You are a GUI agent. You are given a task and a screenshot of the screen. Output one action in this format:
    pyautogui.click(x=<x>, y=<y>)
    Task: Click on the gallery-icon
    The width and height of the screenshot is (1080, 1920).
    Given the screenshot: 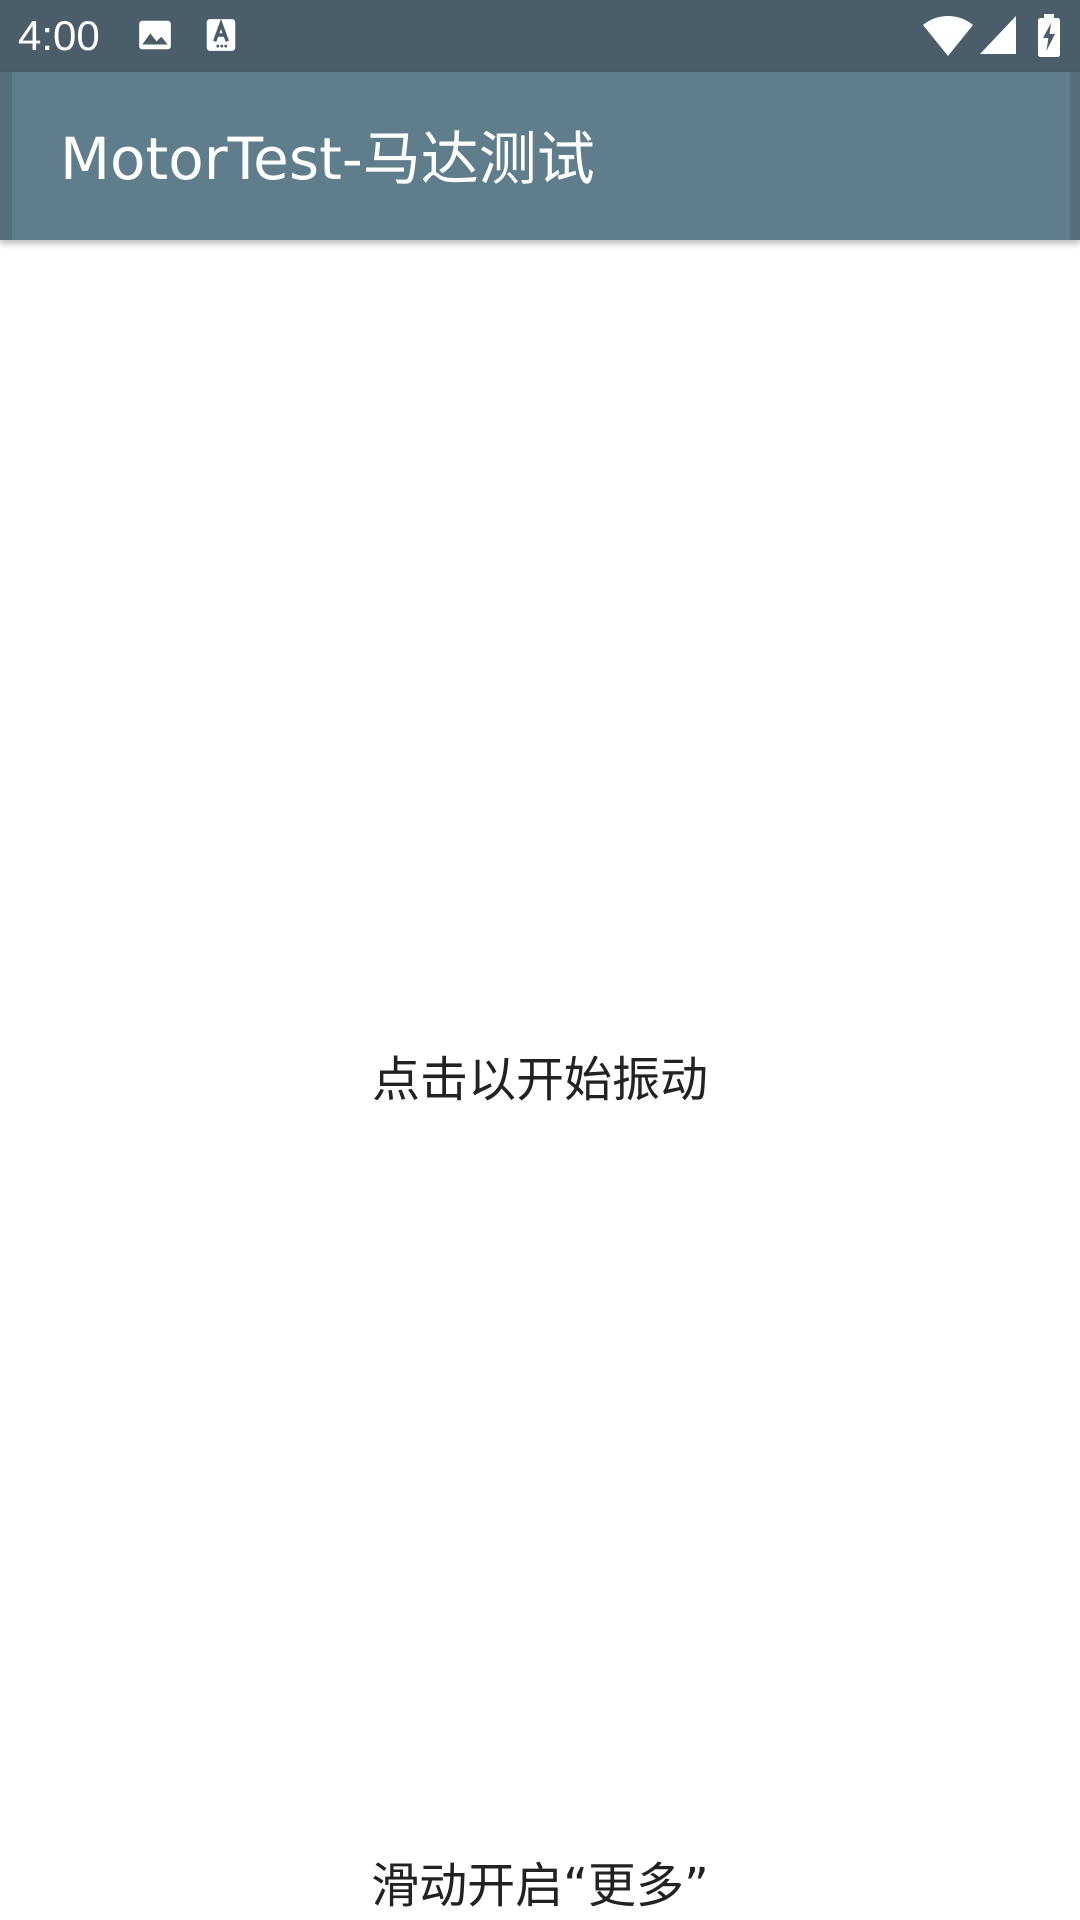 What is the action you would take?
    pyautogui.click(x=155, y=35)
    